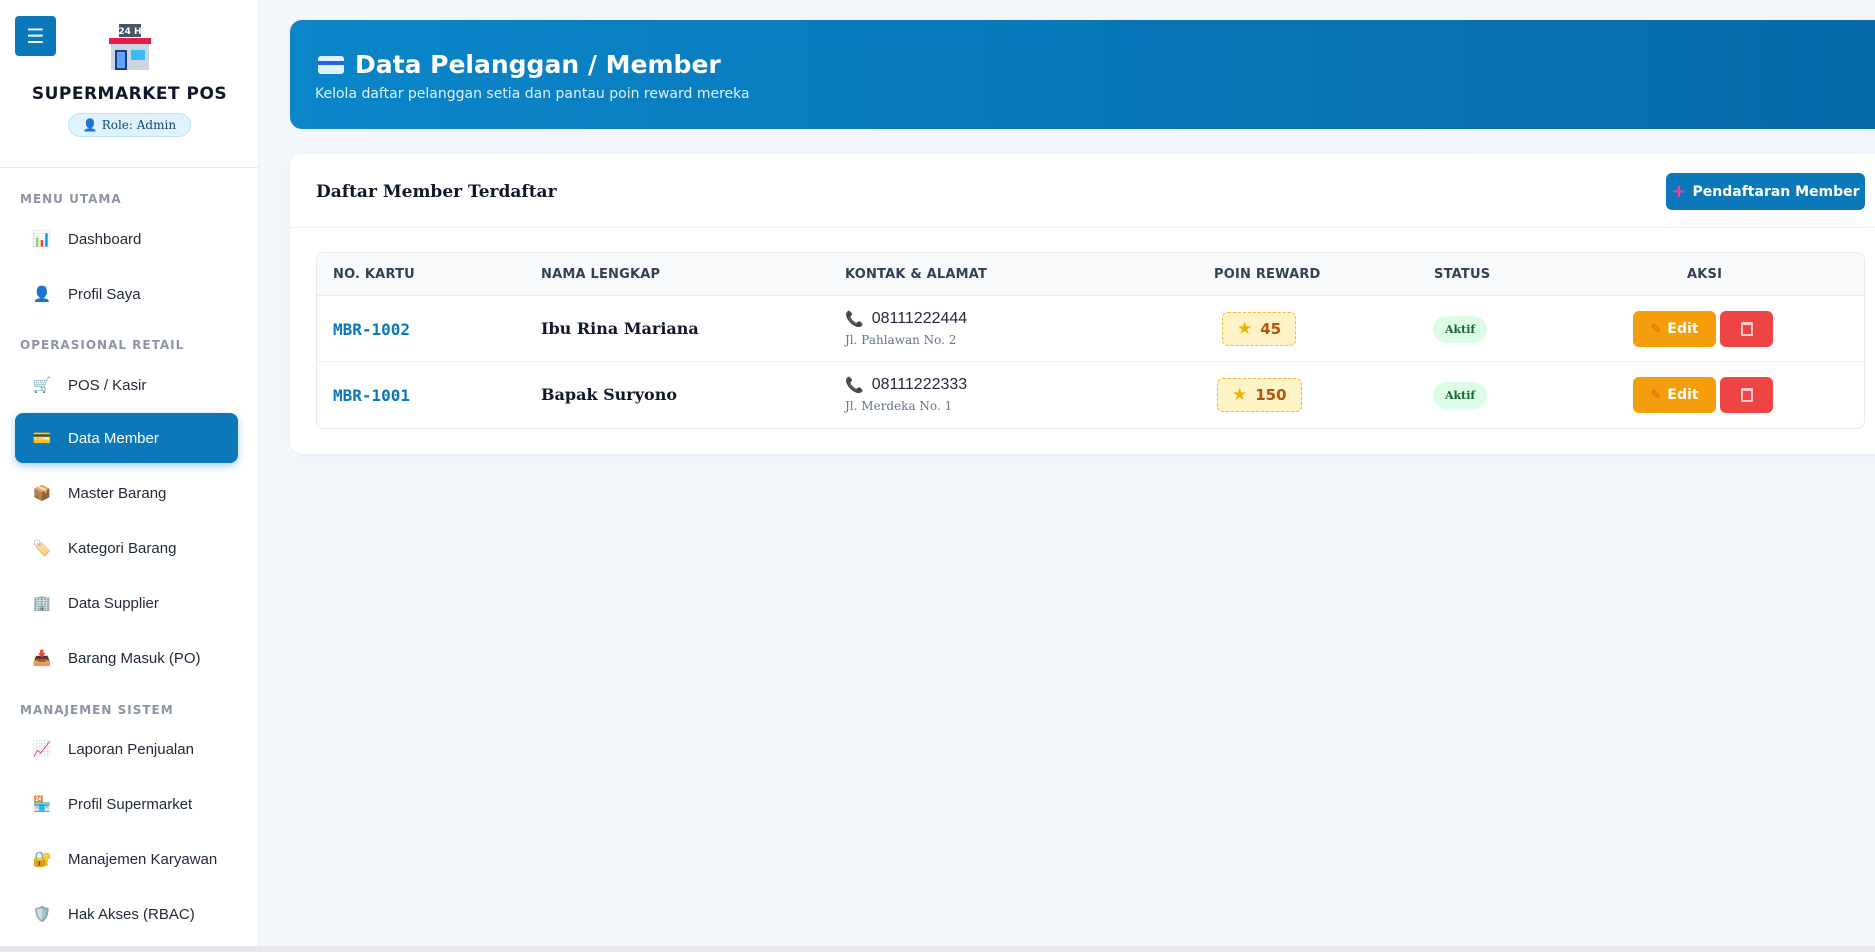  What do you see at coordinates (42, 548) in the screenshot?
I see `tag-icon: 🏷️` at bounding box center [42, 548].